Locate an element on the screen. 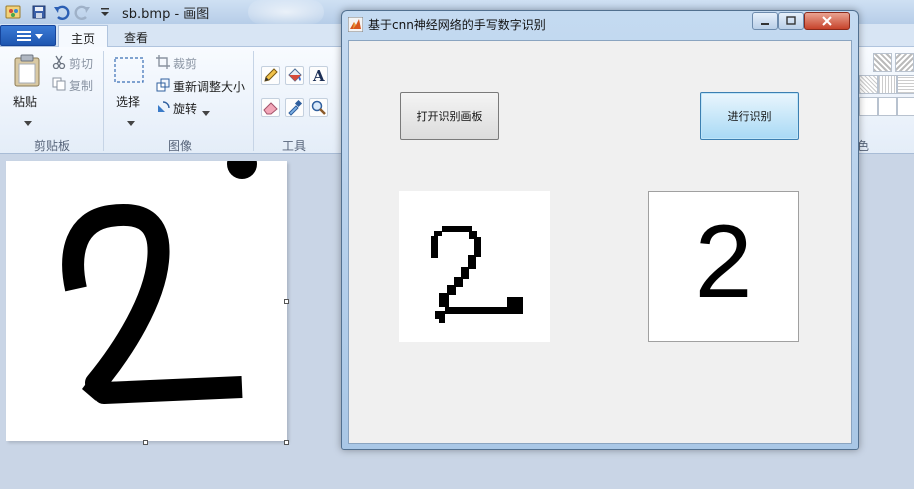 The width and height of the screenshot is (914, 489). clipboard-group-label: 剪贴板 is located at coordinates (51, 146).